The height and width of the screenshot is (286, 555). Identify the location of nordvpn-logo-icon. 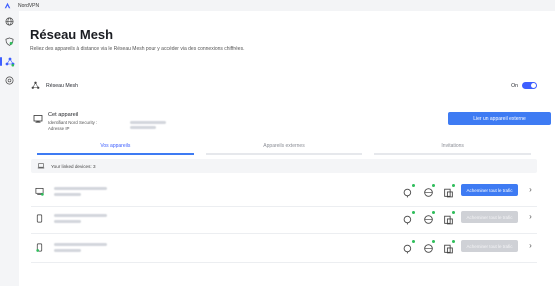
(7, 5).